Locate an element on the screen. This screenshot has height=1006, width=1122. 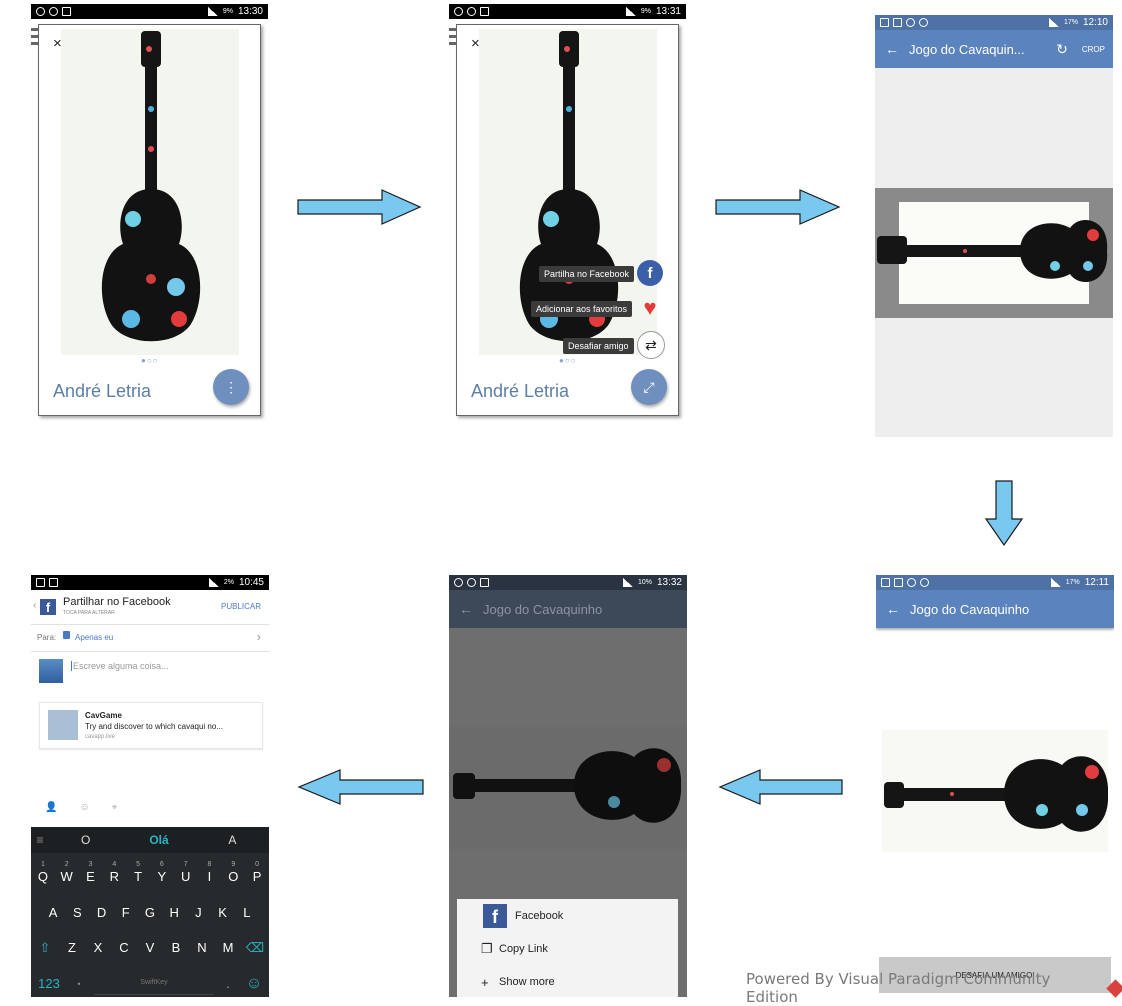
key-label: B is located at coordinates (176, 947).